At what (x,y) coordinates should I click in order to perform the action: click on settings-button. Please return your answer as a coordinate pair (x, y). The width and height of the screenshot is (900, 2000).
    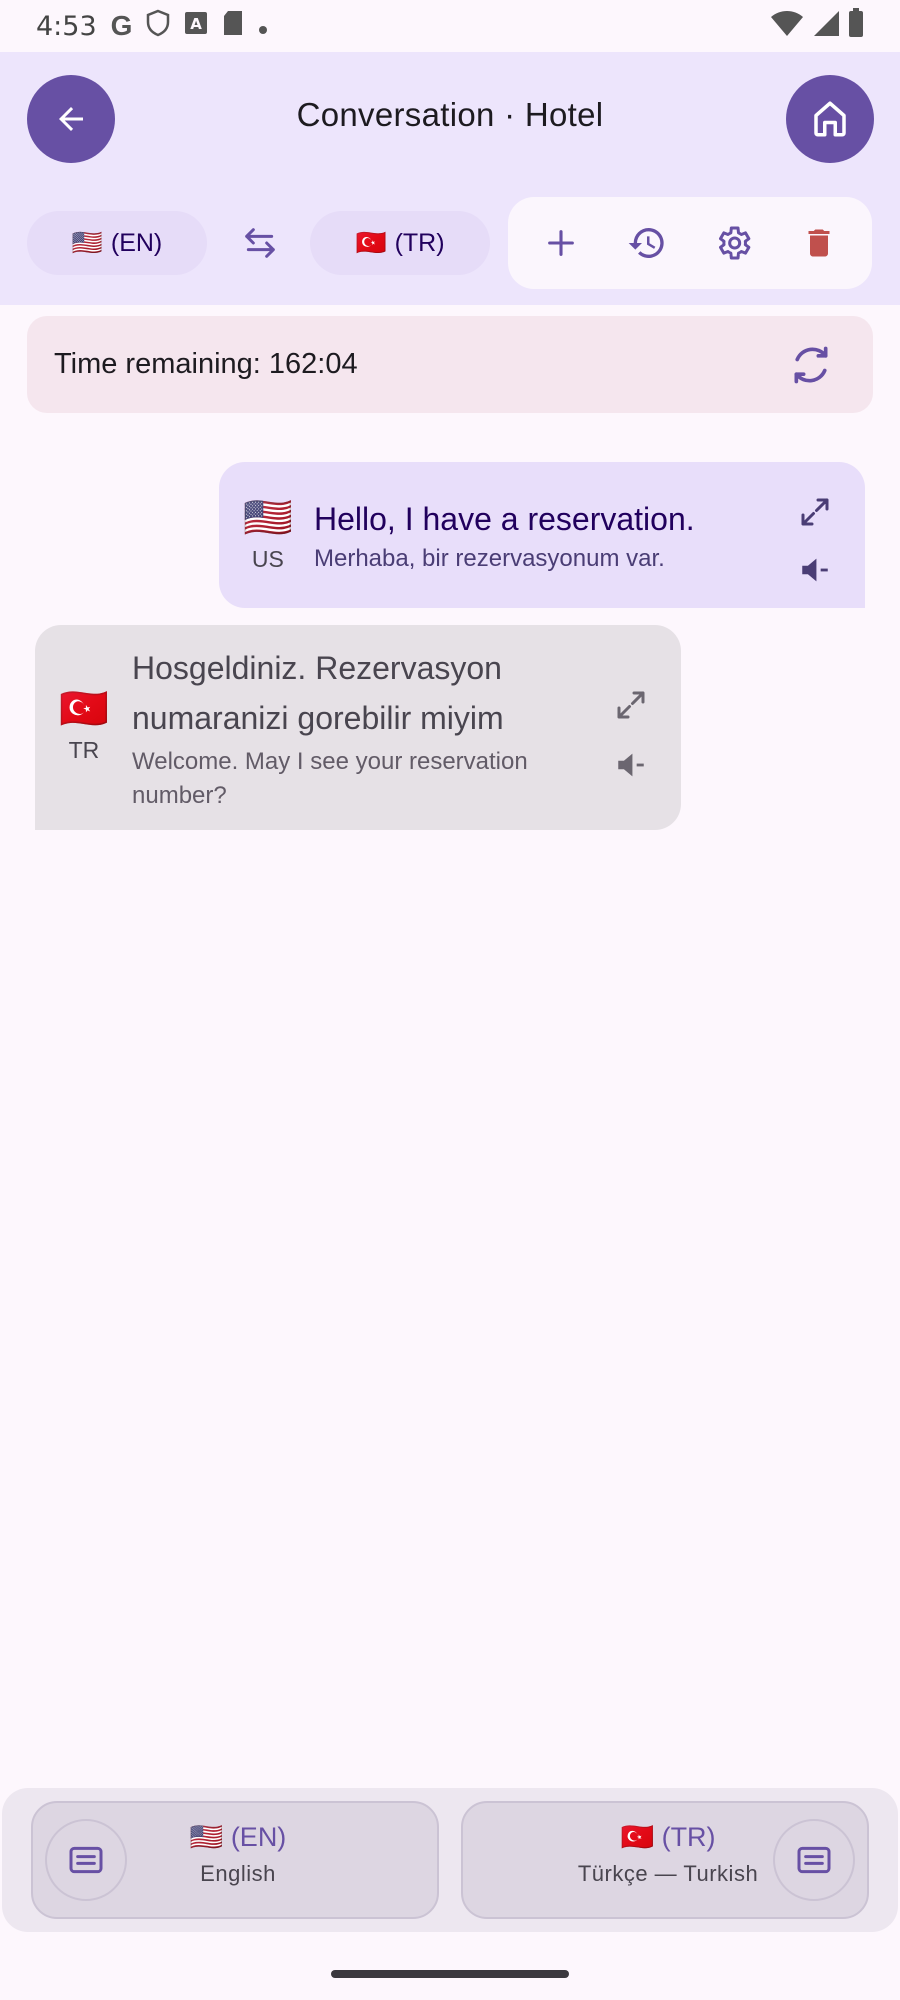
    Looking at the image, I should click on (733, 243).